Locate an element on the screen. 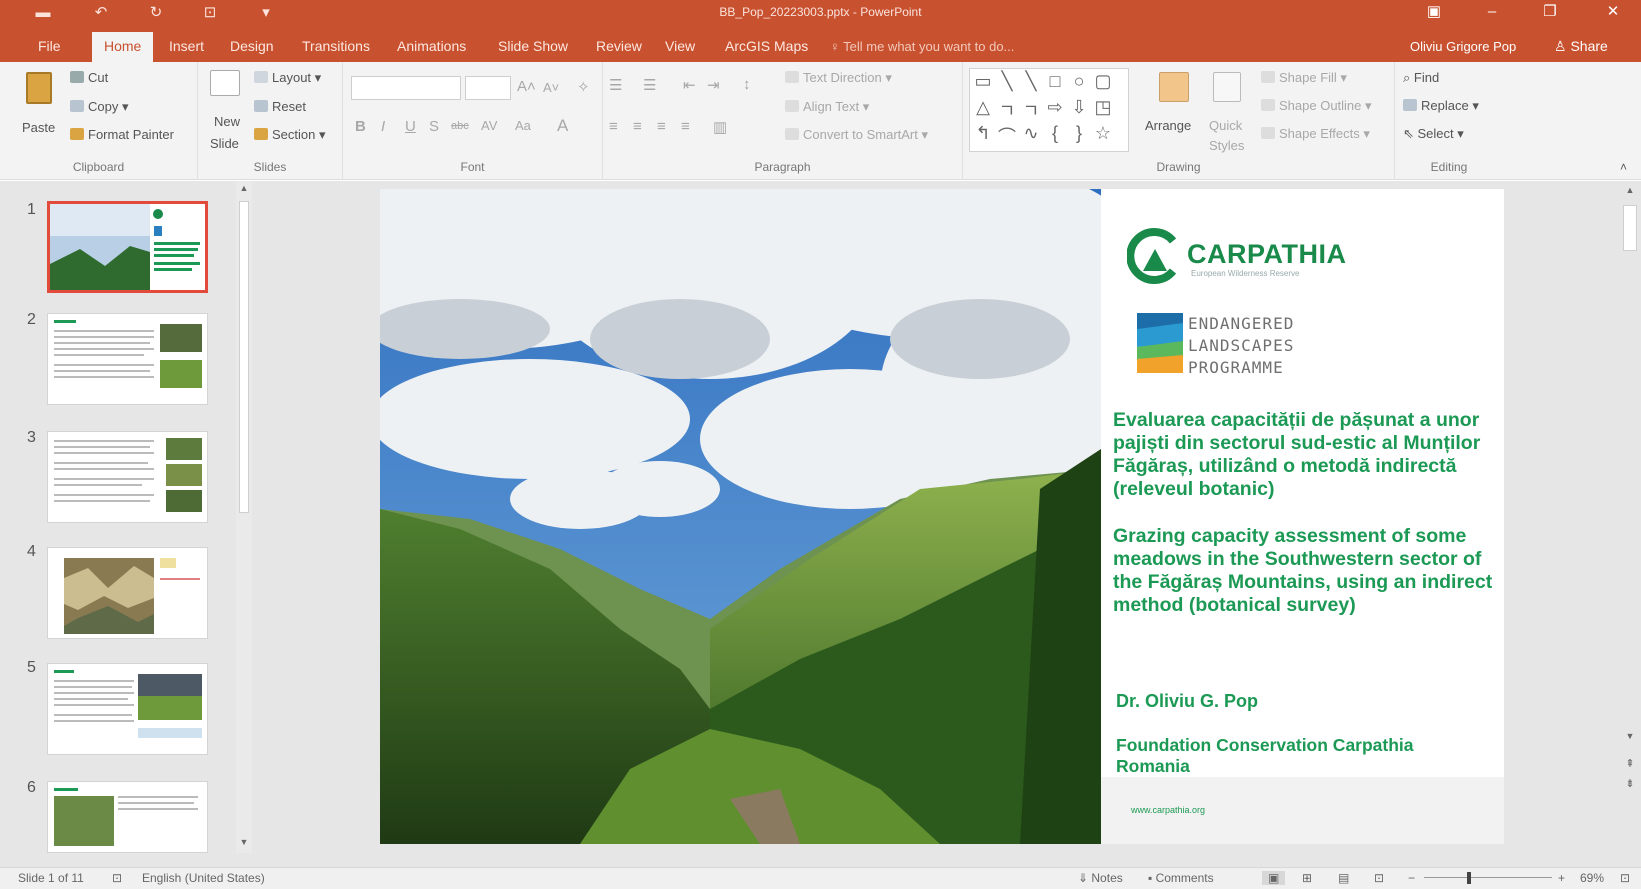 The width and height of the screenshot is (1641, 889). zoom-out-icon: − is located at coordinates (1411, 878).